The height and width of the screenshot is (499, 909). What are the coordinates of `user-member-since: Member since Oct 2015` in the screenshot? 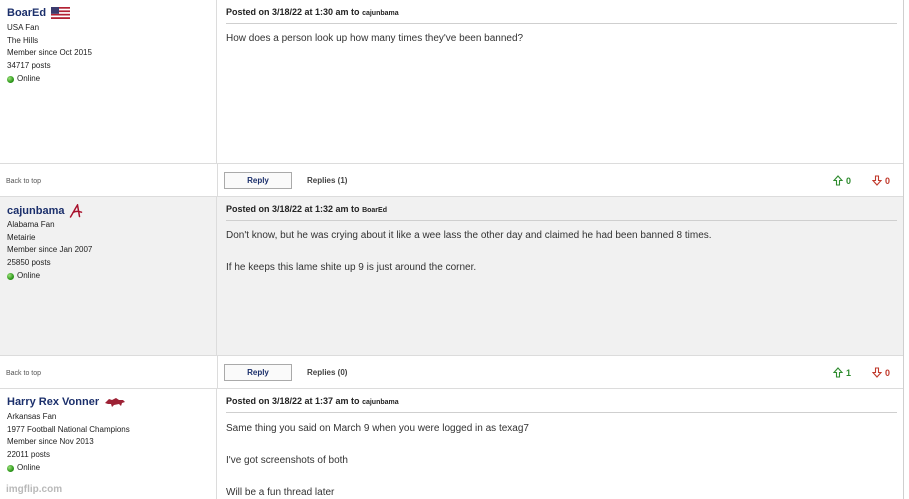 It's located at (49, 53).